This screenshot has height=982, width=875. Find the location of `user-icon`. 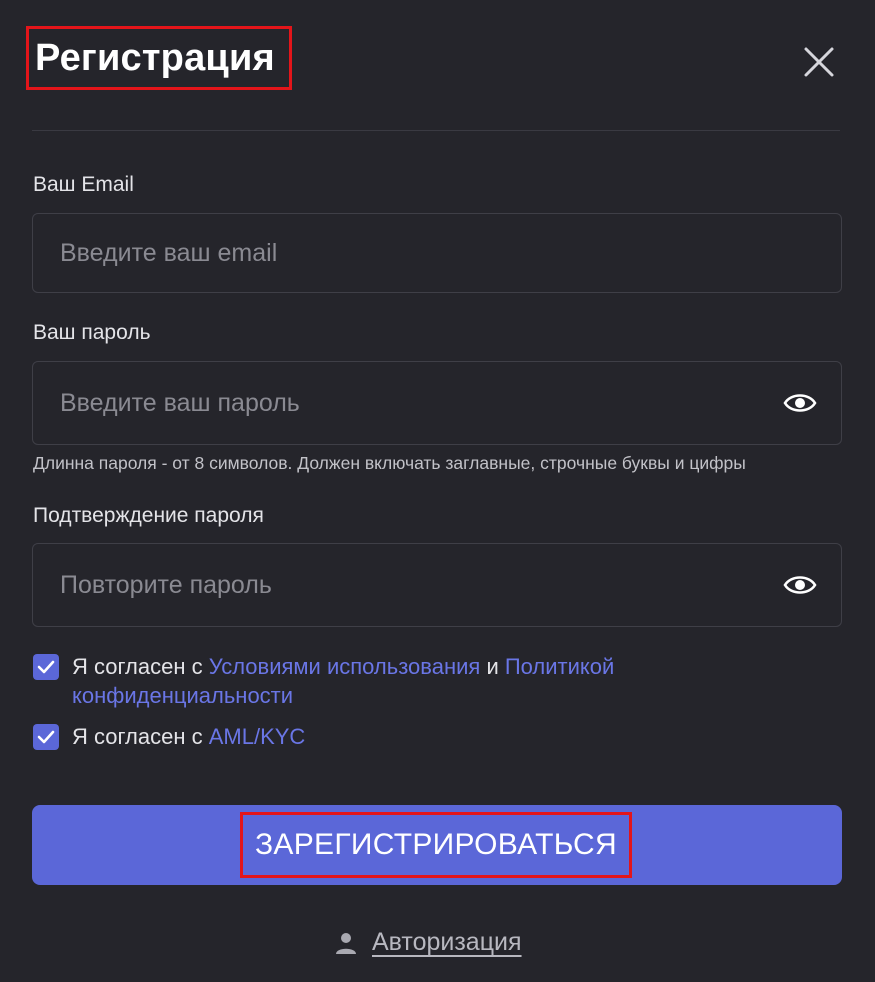

user-icon is located at coordinates (346, 943).